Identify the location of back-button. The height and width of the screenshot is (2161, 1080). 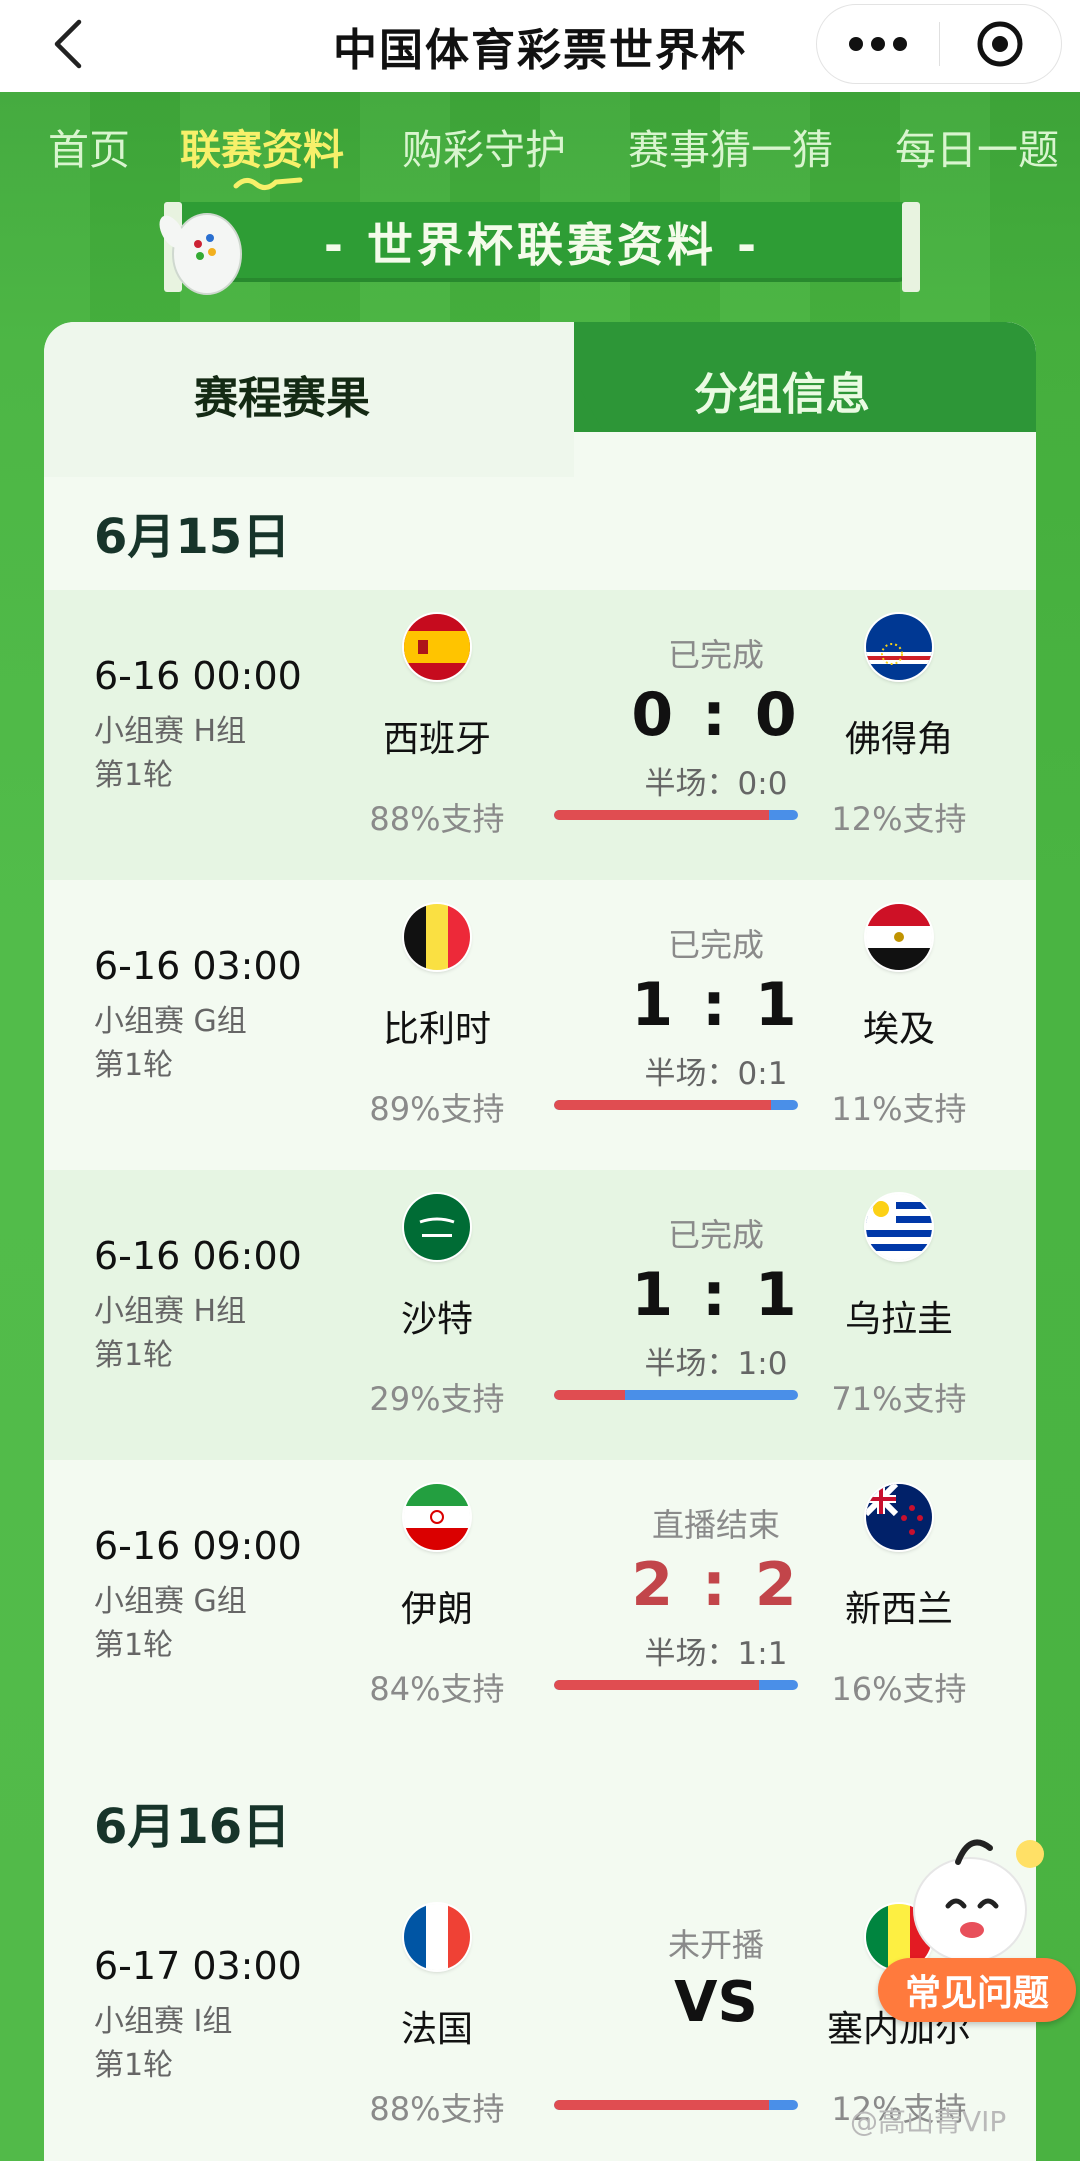
(68, 44).